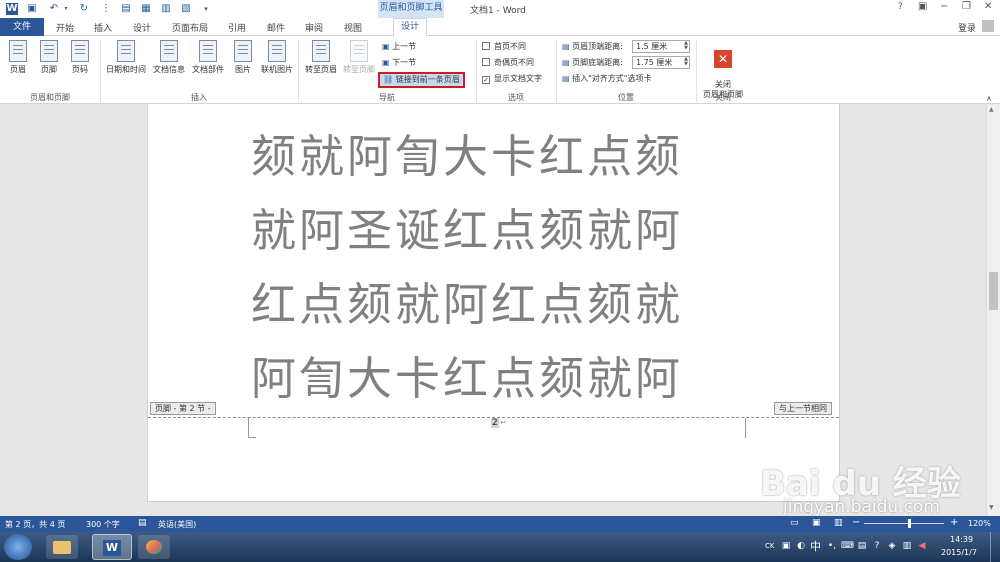 This screenshot has height=562, width=1000. I want to click on qat-custom-3-icon: ▦, so click(146, 9).